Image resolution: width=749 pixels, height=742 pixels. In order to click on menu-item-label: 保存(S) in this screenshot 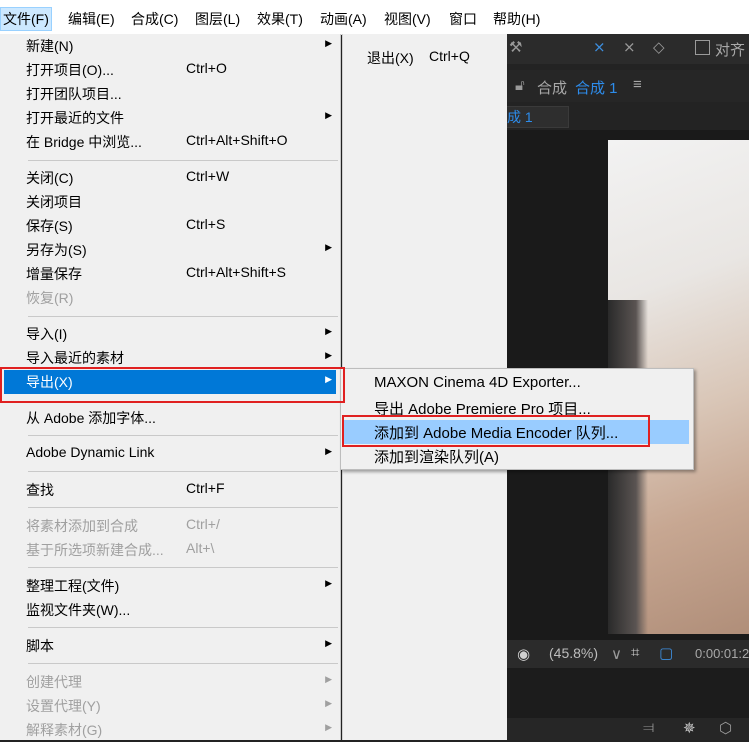, I will do `click(49, 226)`.